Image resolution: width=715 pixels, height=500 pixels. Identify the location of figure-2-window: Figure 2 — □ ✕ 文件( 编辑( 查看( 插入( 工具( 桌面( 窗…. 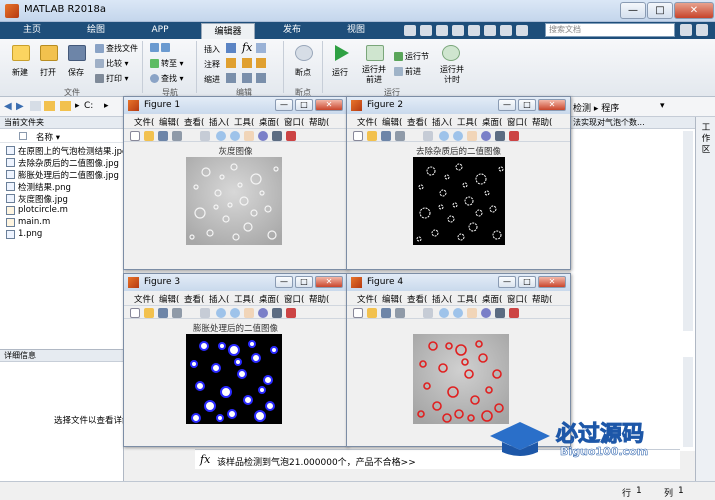
(458, 183).